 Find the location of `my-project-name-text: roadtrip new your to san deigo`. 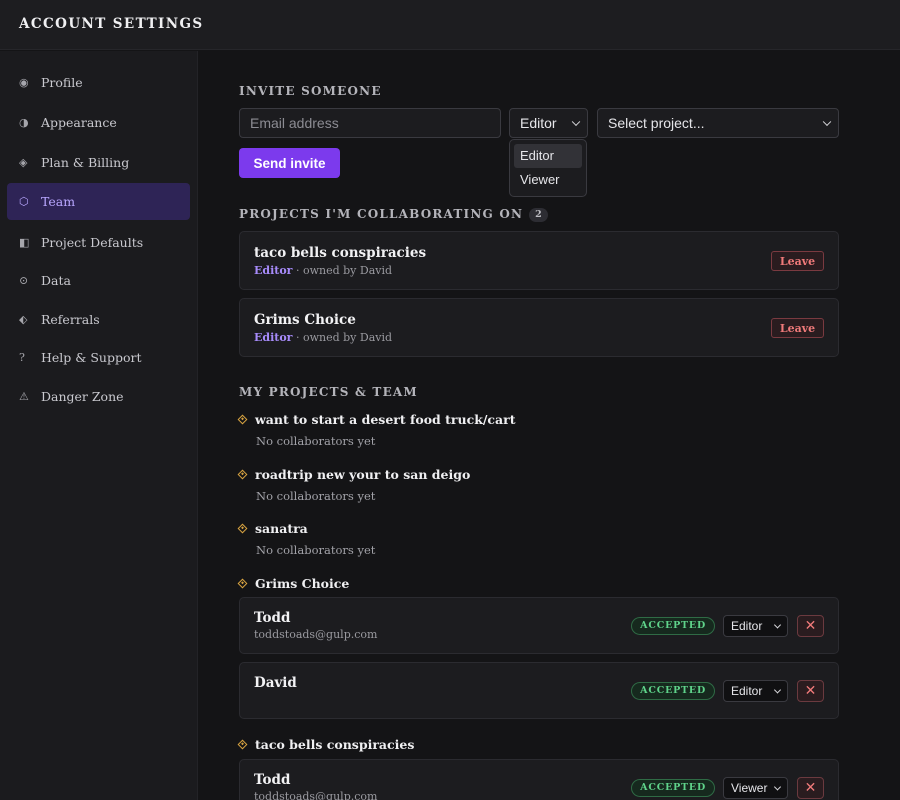

my-project-name-text: roadtrip new your to san deigo is located at coordinates (363, 474).